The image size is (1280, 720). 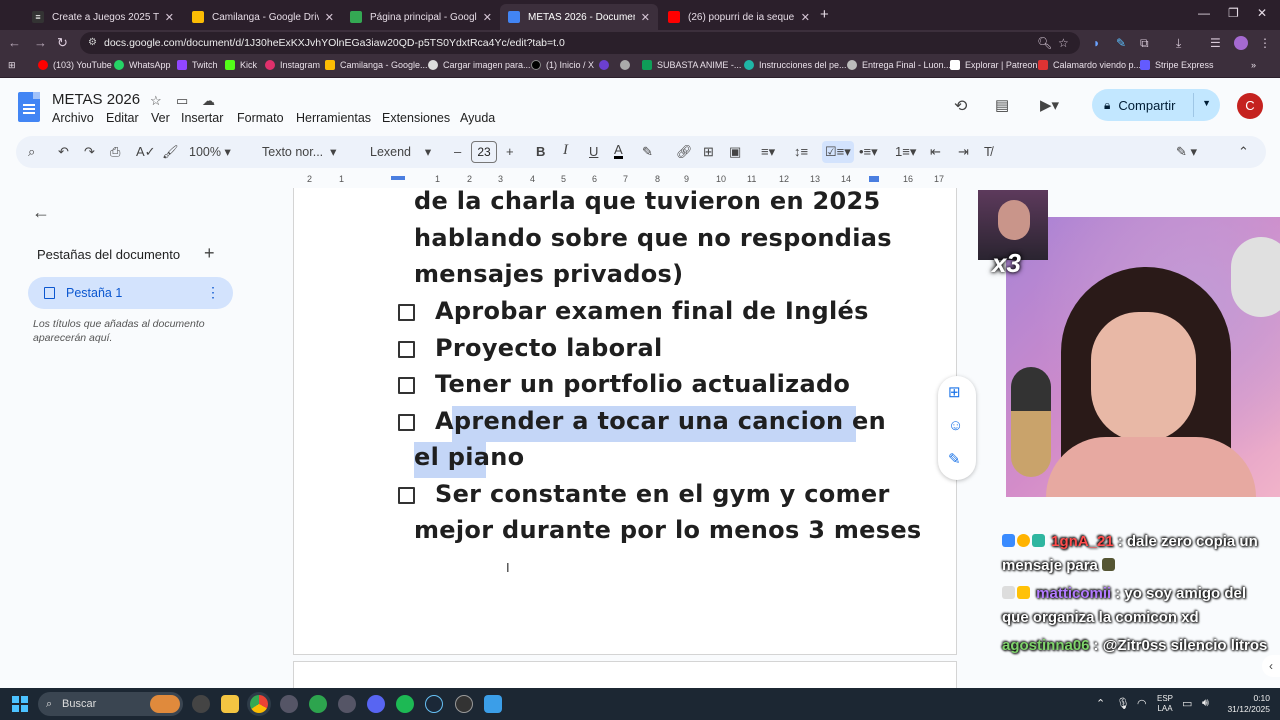 What do you see at coordinates (122, 118) in the screenshot?
I see `menu-editar: Editar` at bounding box center [122, 118].